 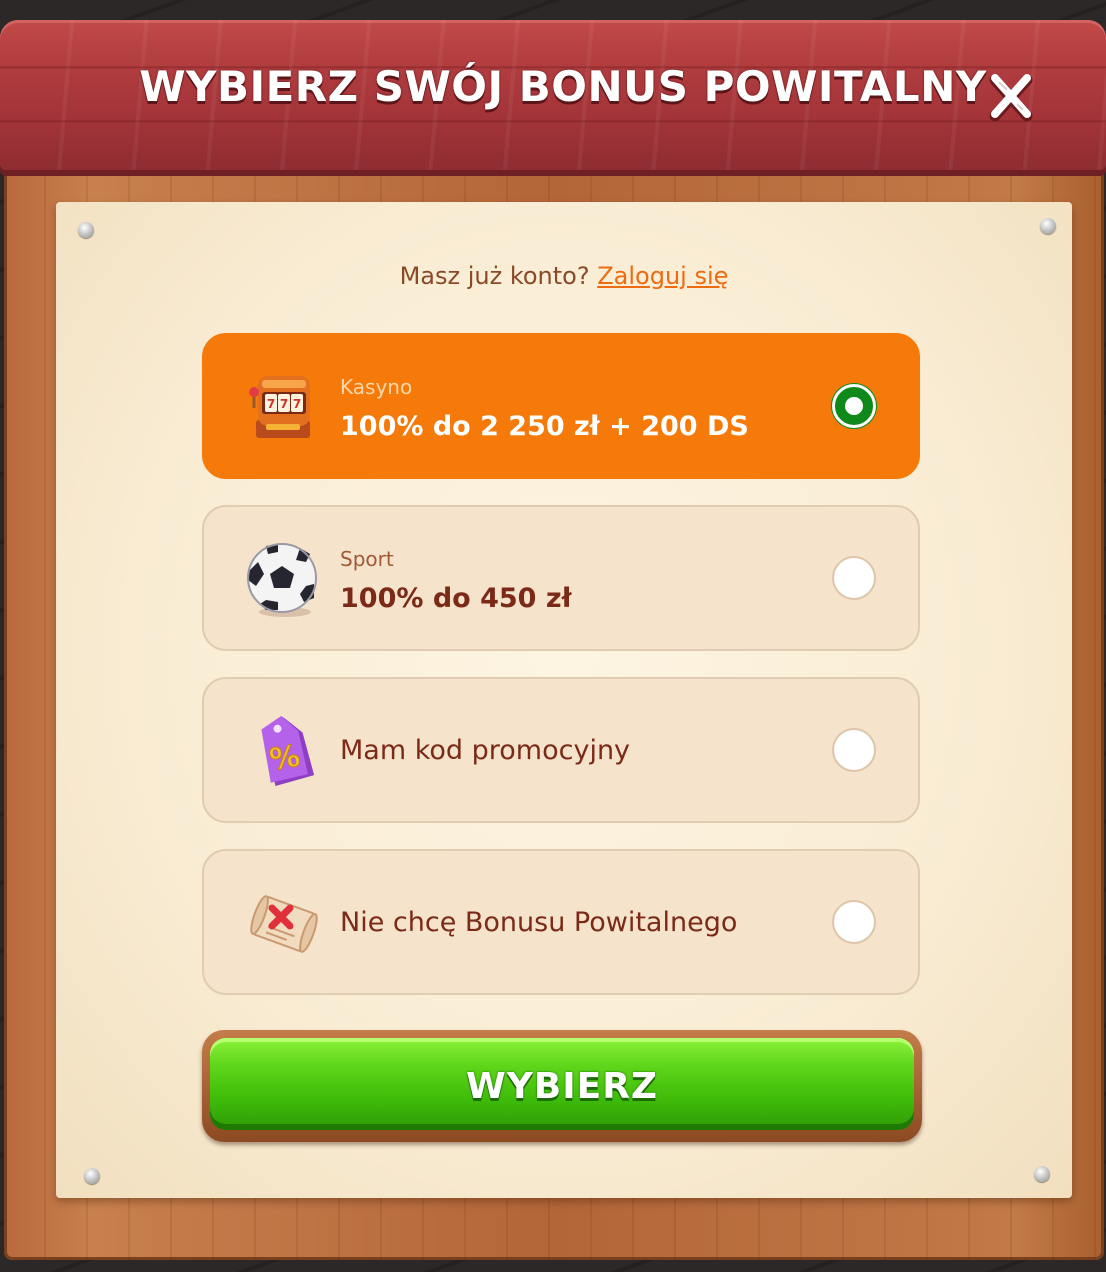 I want to click on option-casino: 7 7 7 Kasyno 100% do 2 250 zł + 200 DS, so click(x=561, y=406).